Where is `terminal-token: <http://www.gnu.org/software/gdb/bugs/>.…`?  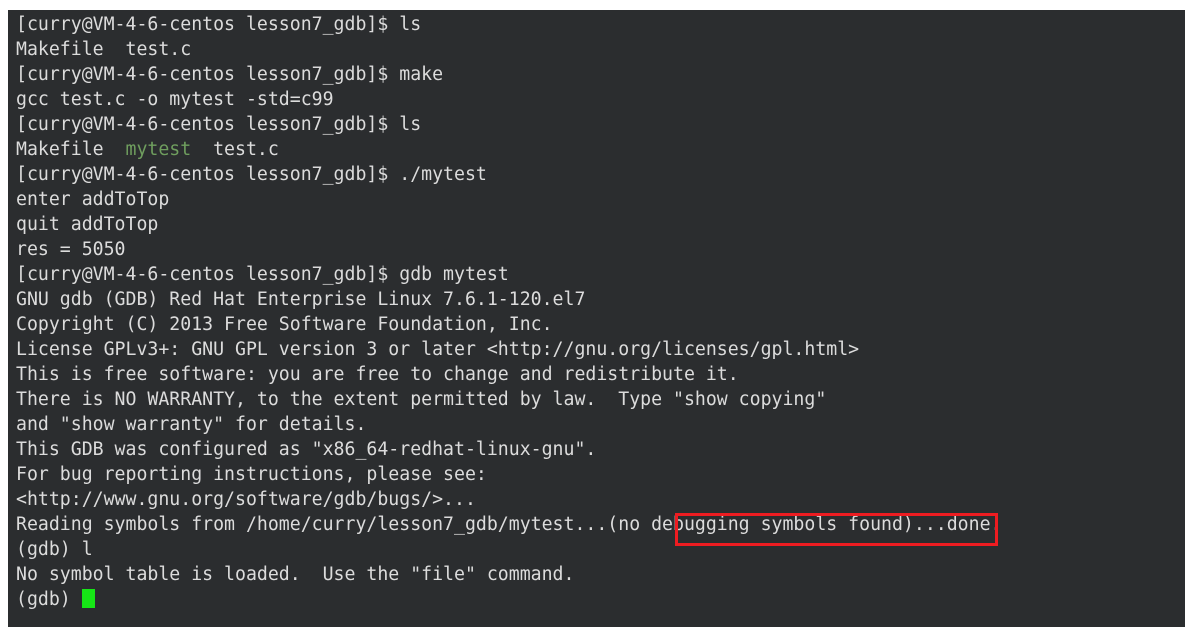
terminal-token: <http://www.gnu.org/software/gdb/bugs/>.… is located at coordinates (246, 499).